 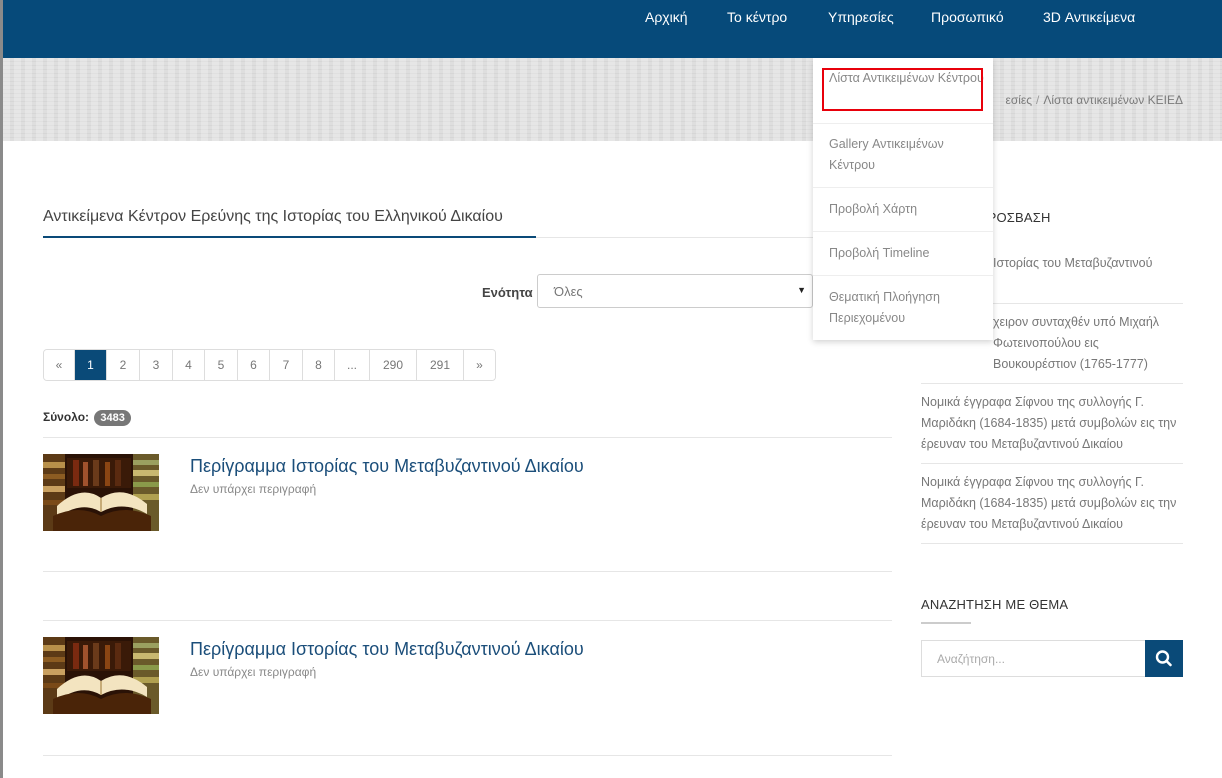 I want to click on breadcrumb: εσίες / Λίστα αντικειμένων ΚΕΙΕΔ, so click(x=1094, y=100).